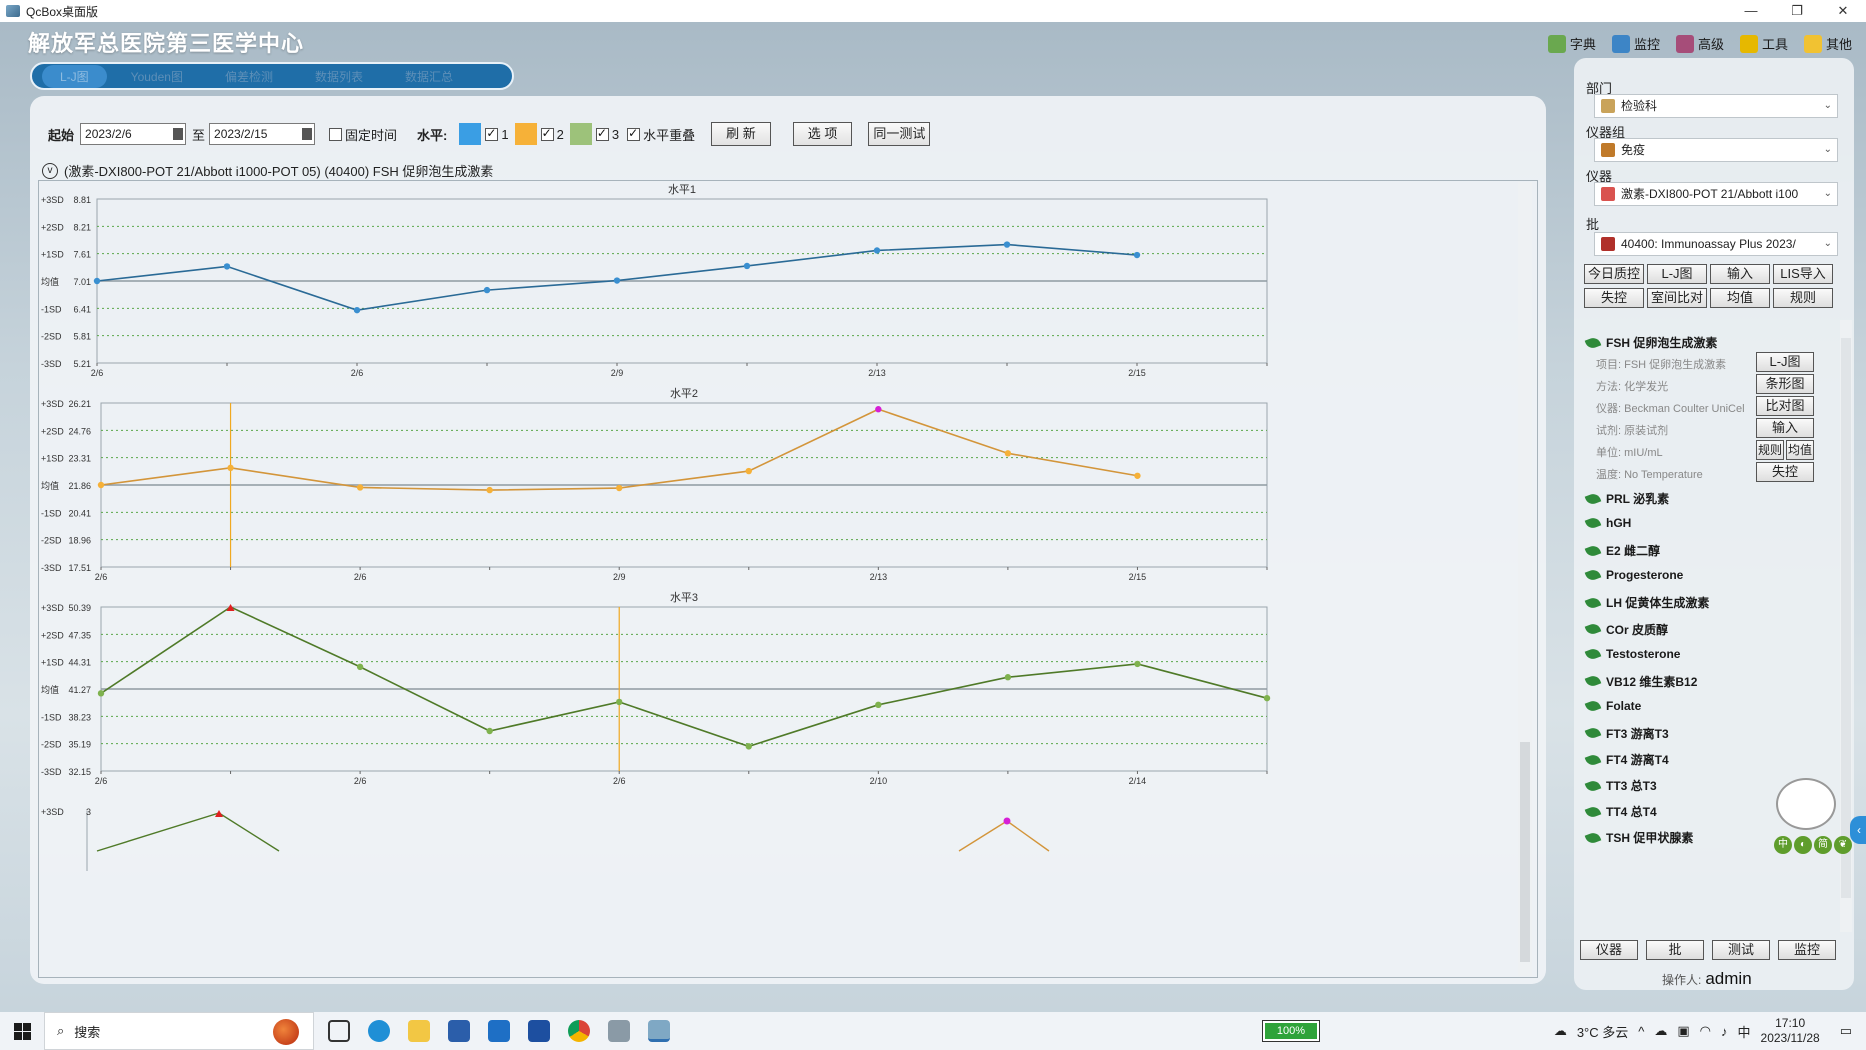 Image resolution: width=1866 pixels, height=1050 pixels. Describe the element at coordinates (1843, 11) in the screenshot. I see `close-button: ✕` at that location.